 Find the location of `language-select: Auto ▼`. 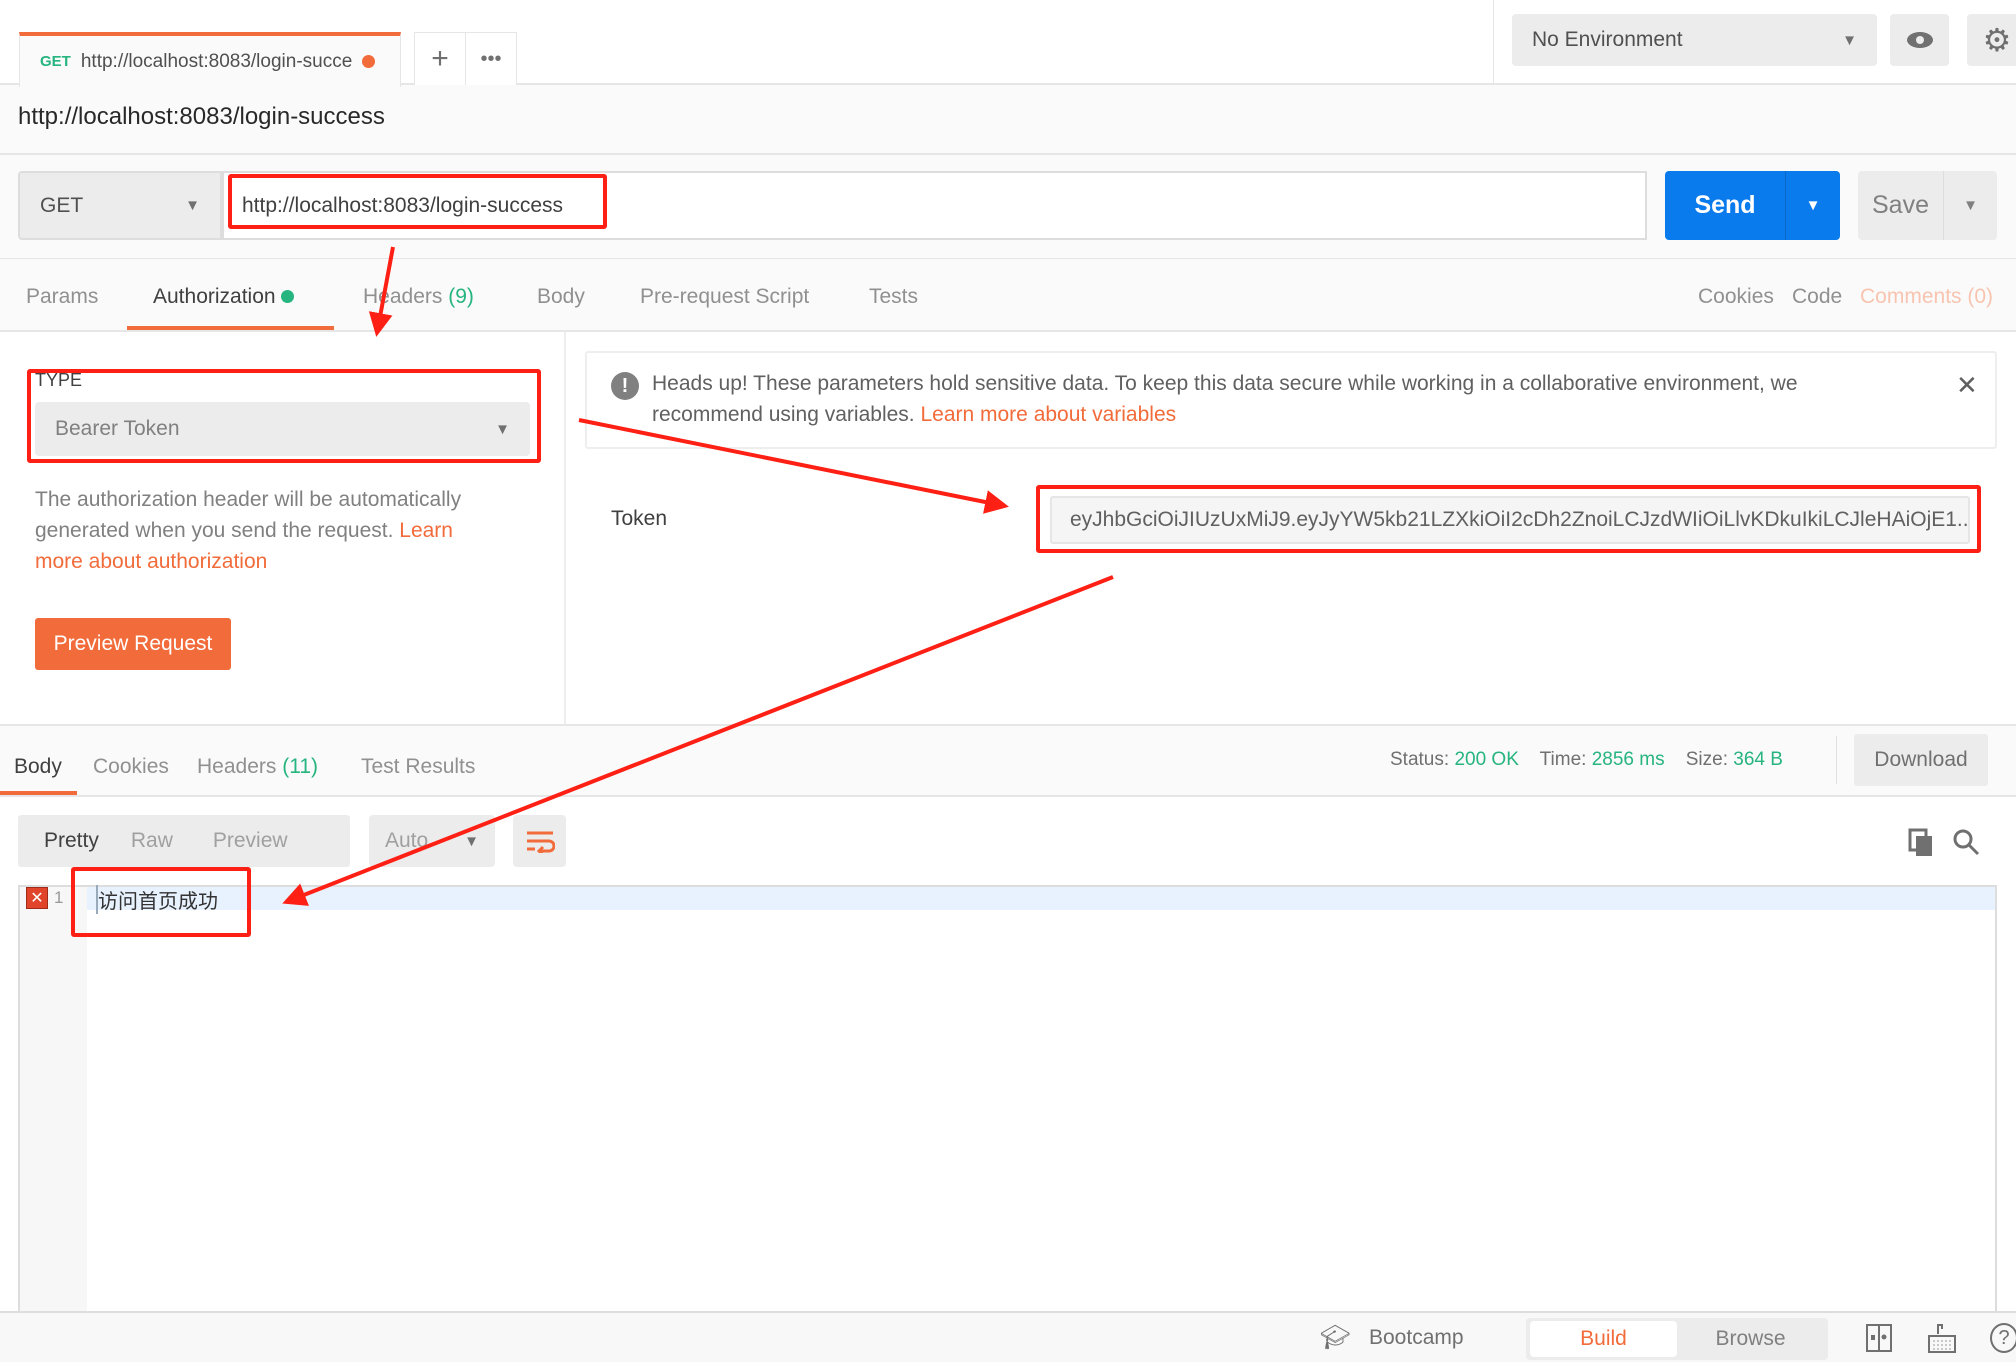

language-select: Auto ▼ is located at coordinates (432, 841).